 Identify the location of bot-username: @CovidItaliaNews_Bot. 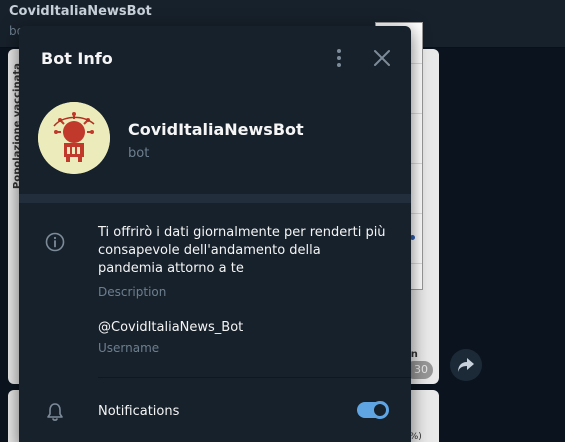
(170, 327).